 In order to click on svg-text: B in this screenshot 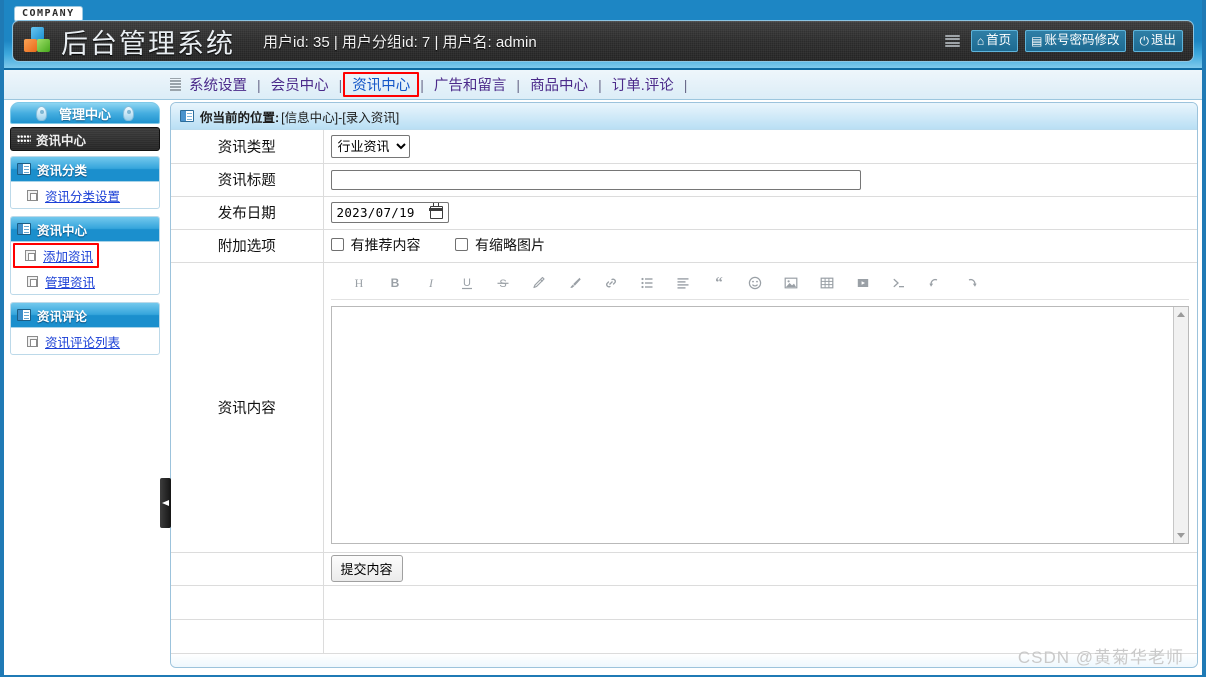, I will do `click(394, 283)`.